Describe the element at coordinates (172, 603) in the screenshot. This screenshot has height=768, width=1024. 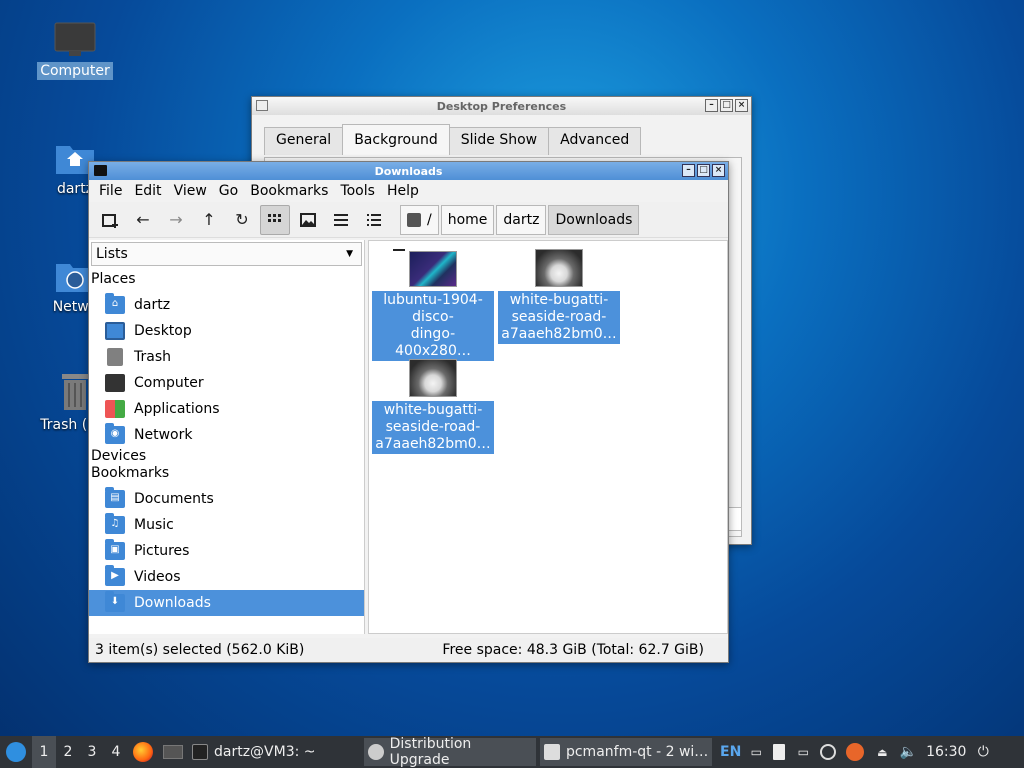
I see `sidebar-item-label: Downloads` at that location.